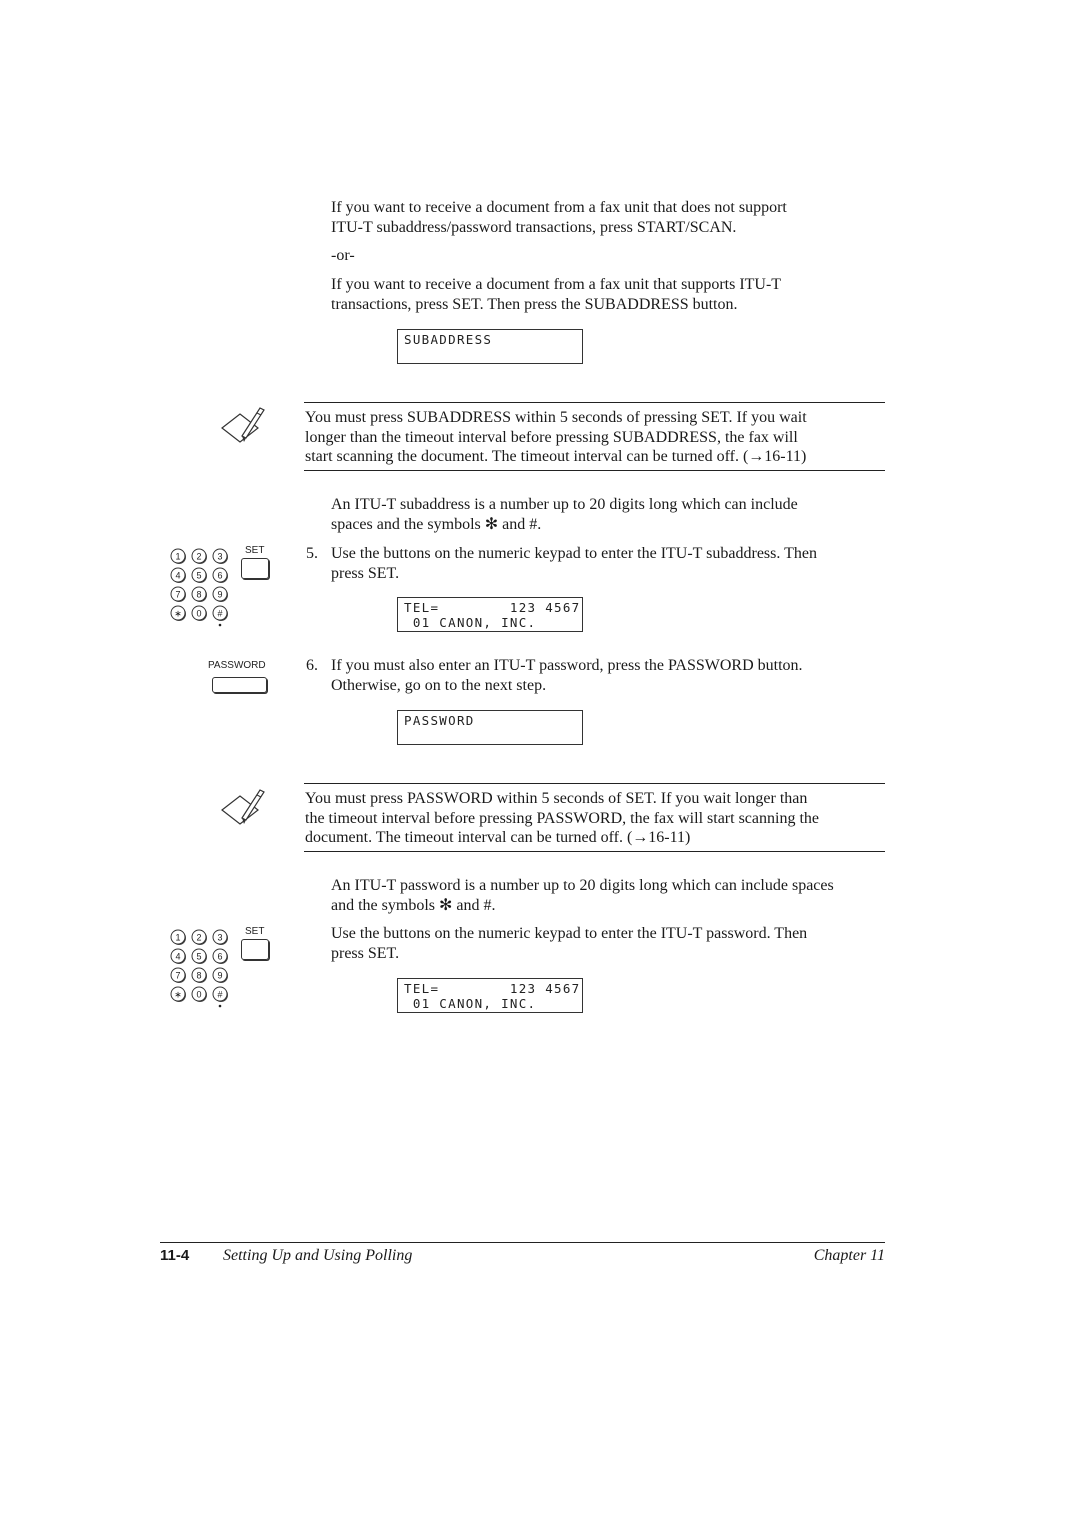  I want to click on text-line: Otherwise, go on to the next step., so click(439, 685).